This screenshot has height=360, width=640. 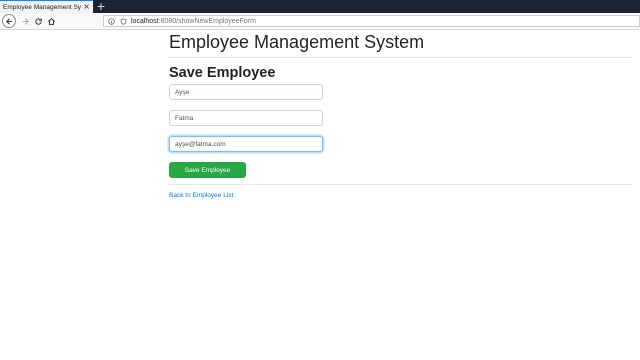 I want to click on tab-title: Employee Management System, so click(x=42, y=7).